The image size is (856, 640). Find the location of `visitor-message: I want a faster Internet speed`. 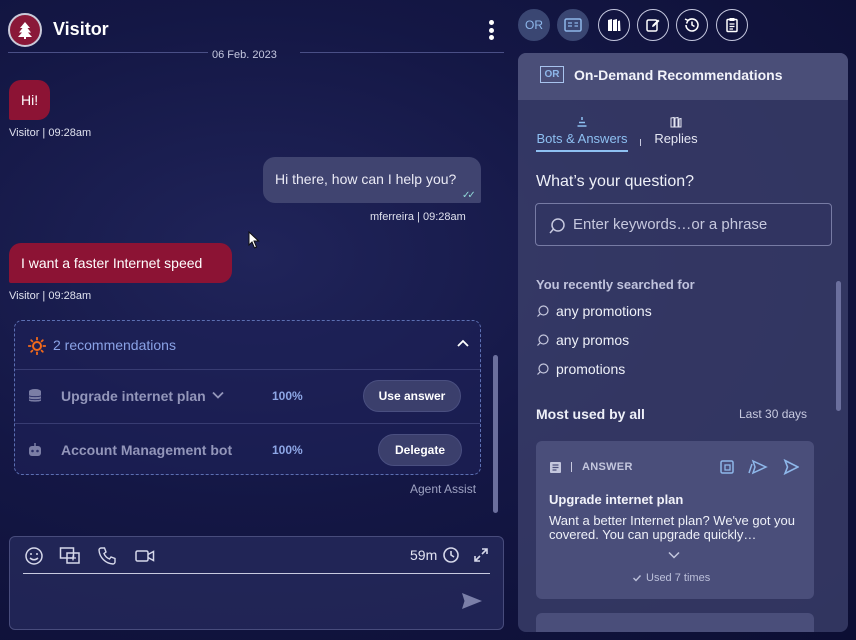

visitor-message: I want a faster Internet speed is located at coordinates (120, 263).